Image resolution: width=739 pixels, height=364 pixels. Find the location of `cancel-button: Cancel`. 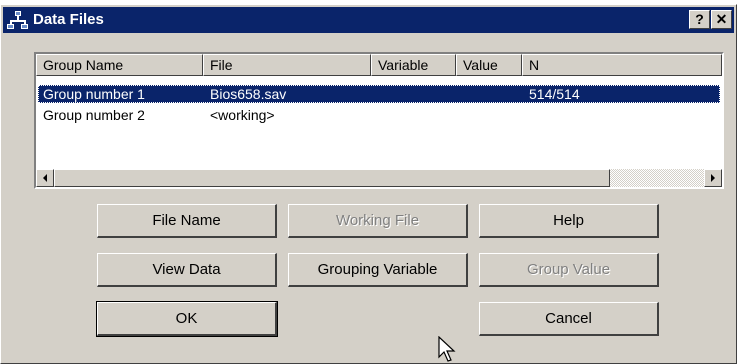

cancel-button: Cancel is located at coordinates (569, 319).